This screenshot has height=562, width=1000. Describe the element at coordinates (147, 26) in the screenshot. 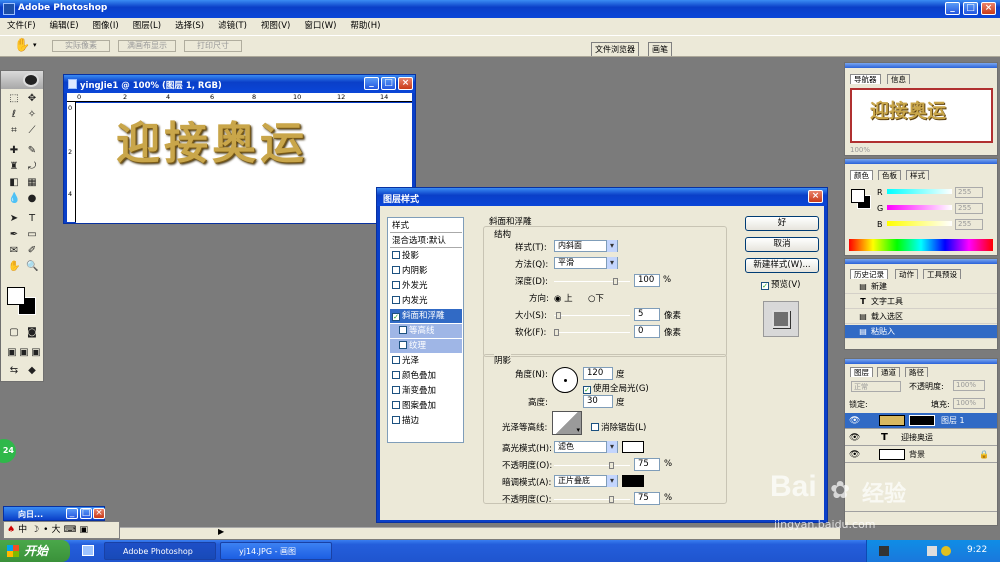

I see `menu-layer: 图层(L)` at that location.